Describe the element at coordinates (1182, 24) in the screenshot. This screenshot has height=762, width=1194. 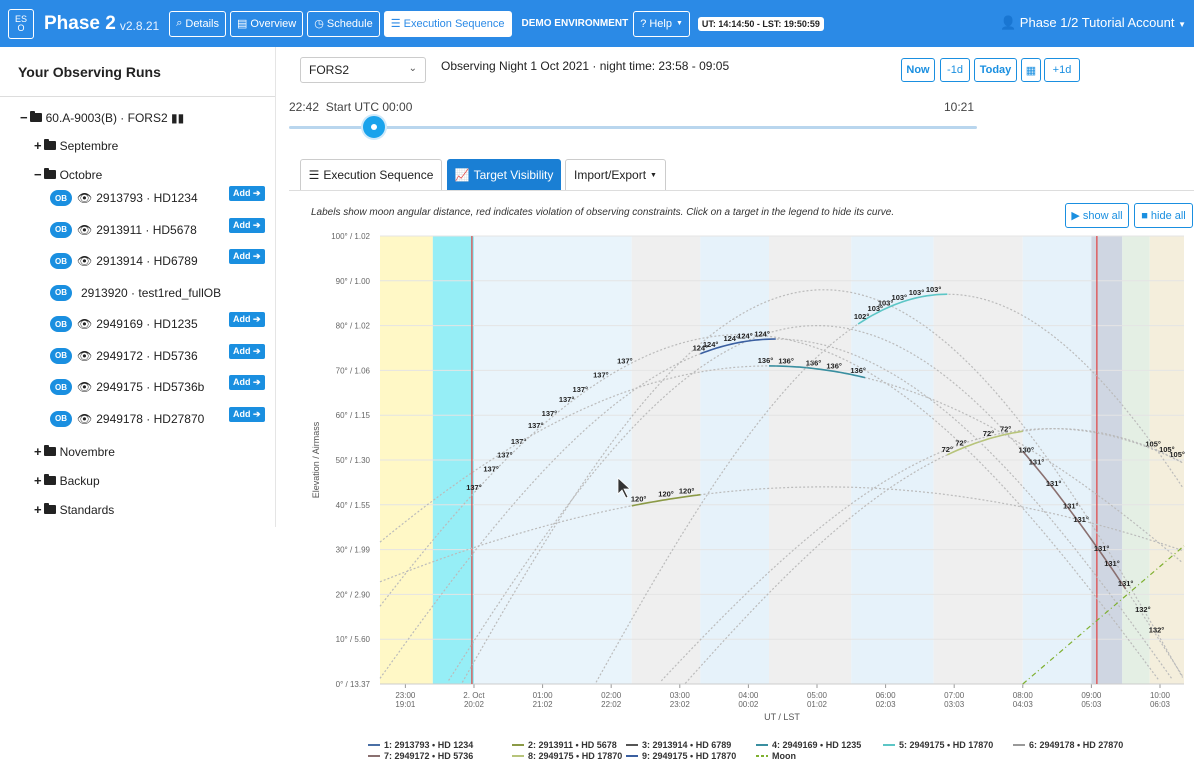
I see `caret-down-icon: ▼` at that location.